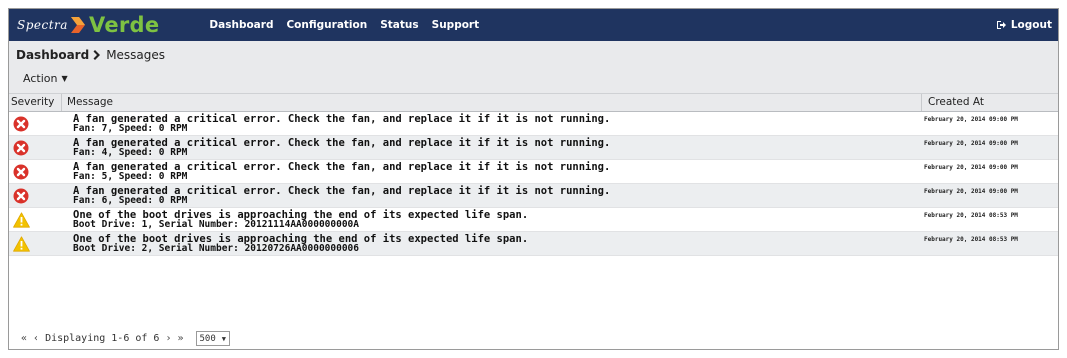 Image resolution: width=1067 pixels, height=358 pixels. I want to click on chevron-right-icon, so click(97, 55).